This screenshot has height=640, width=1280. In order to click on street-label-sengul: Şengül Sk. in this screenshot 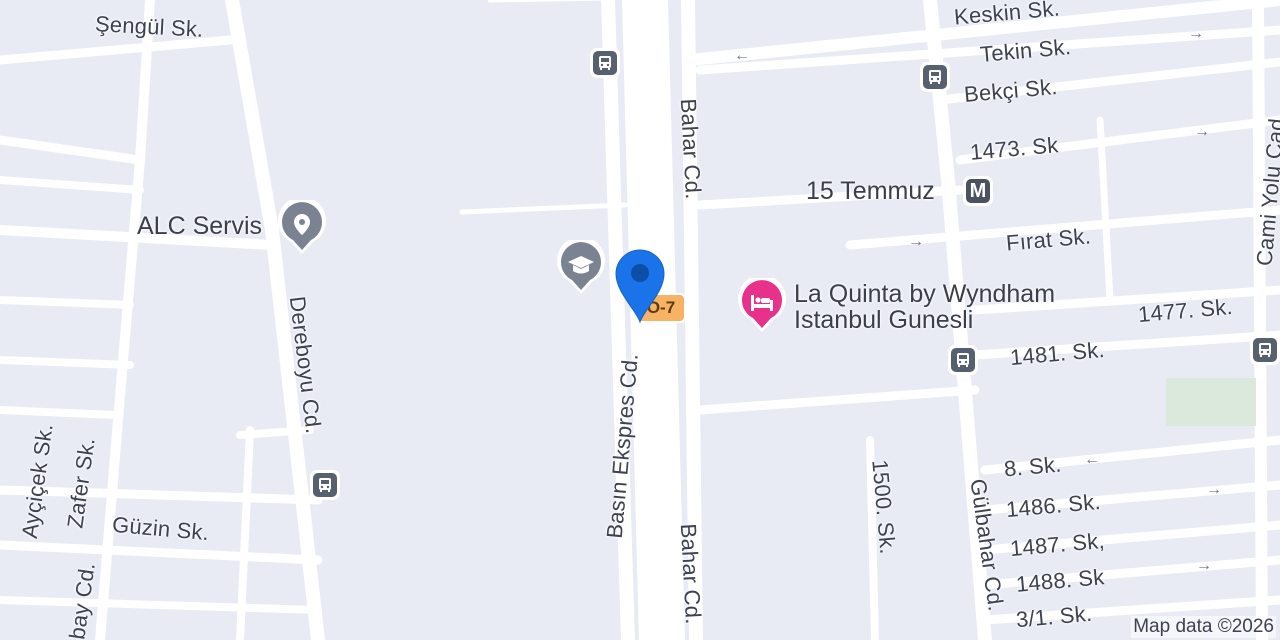, I will do `click(149, 26)`.